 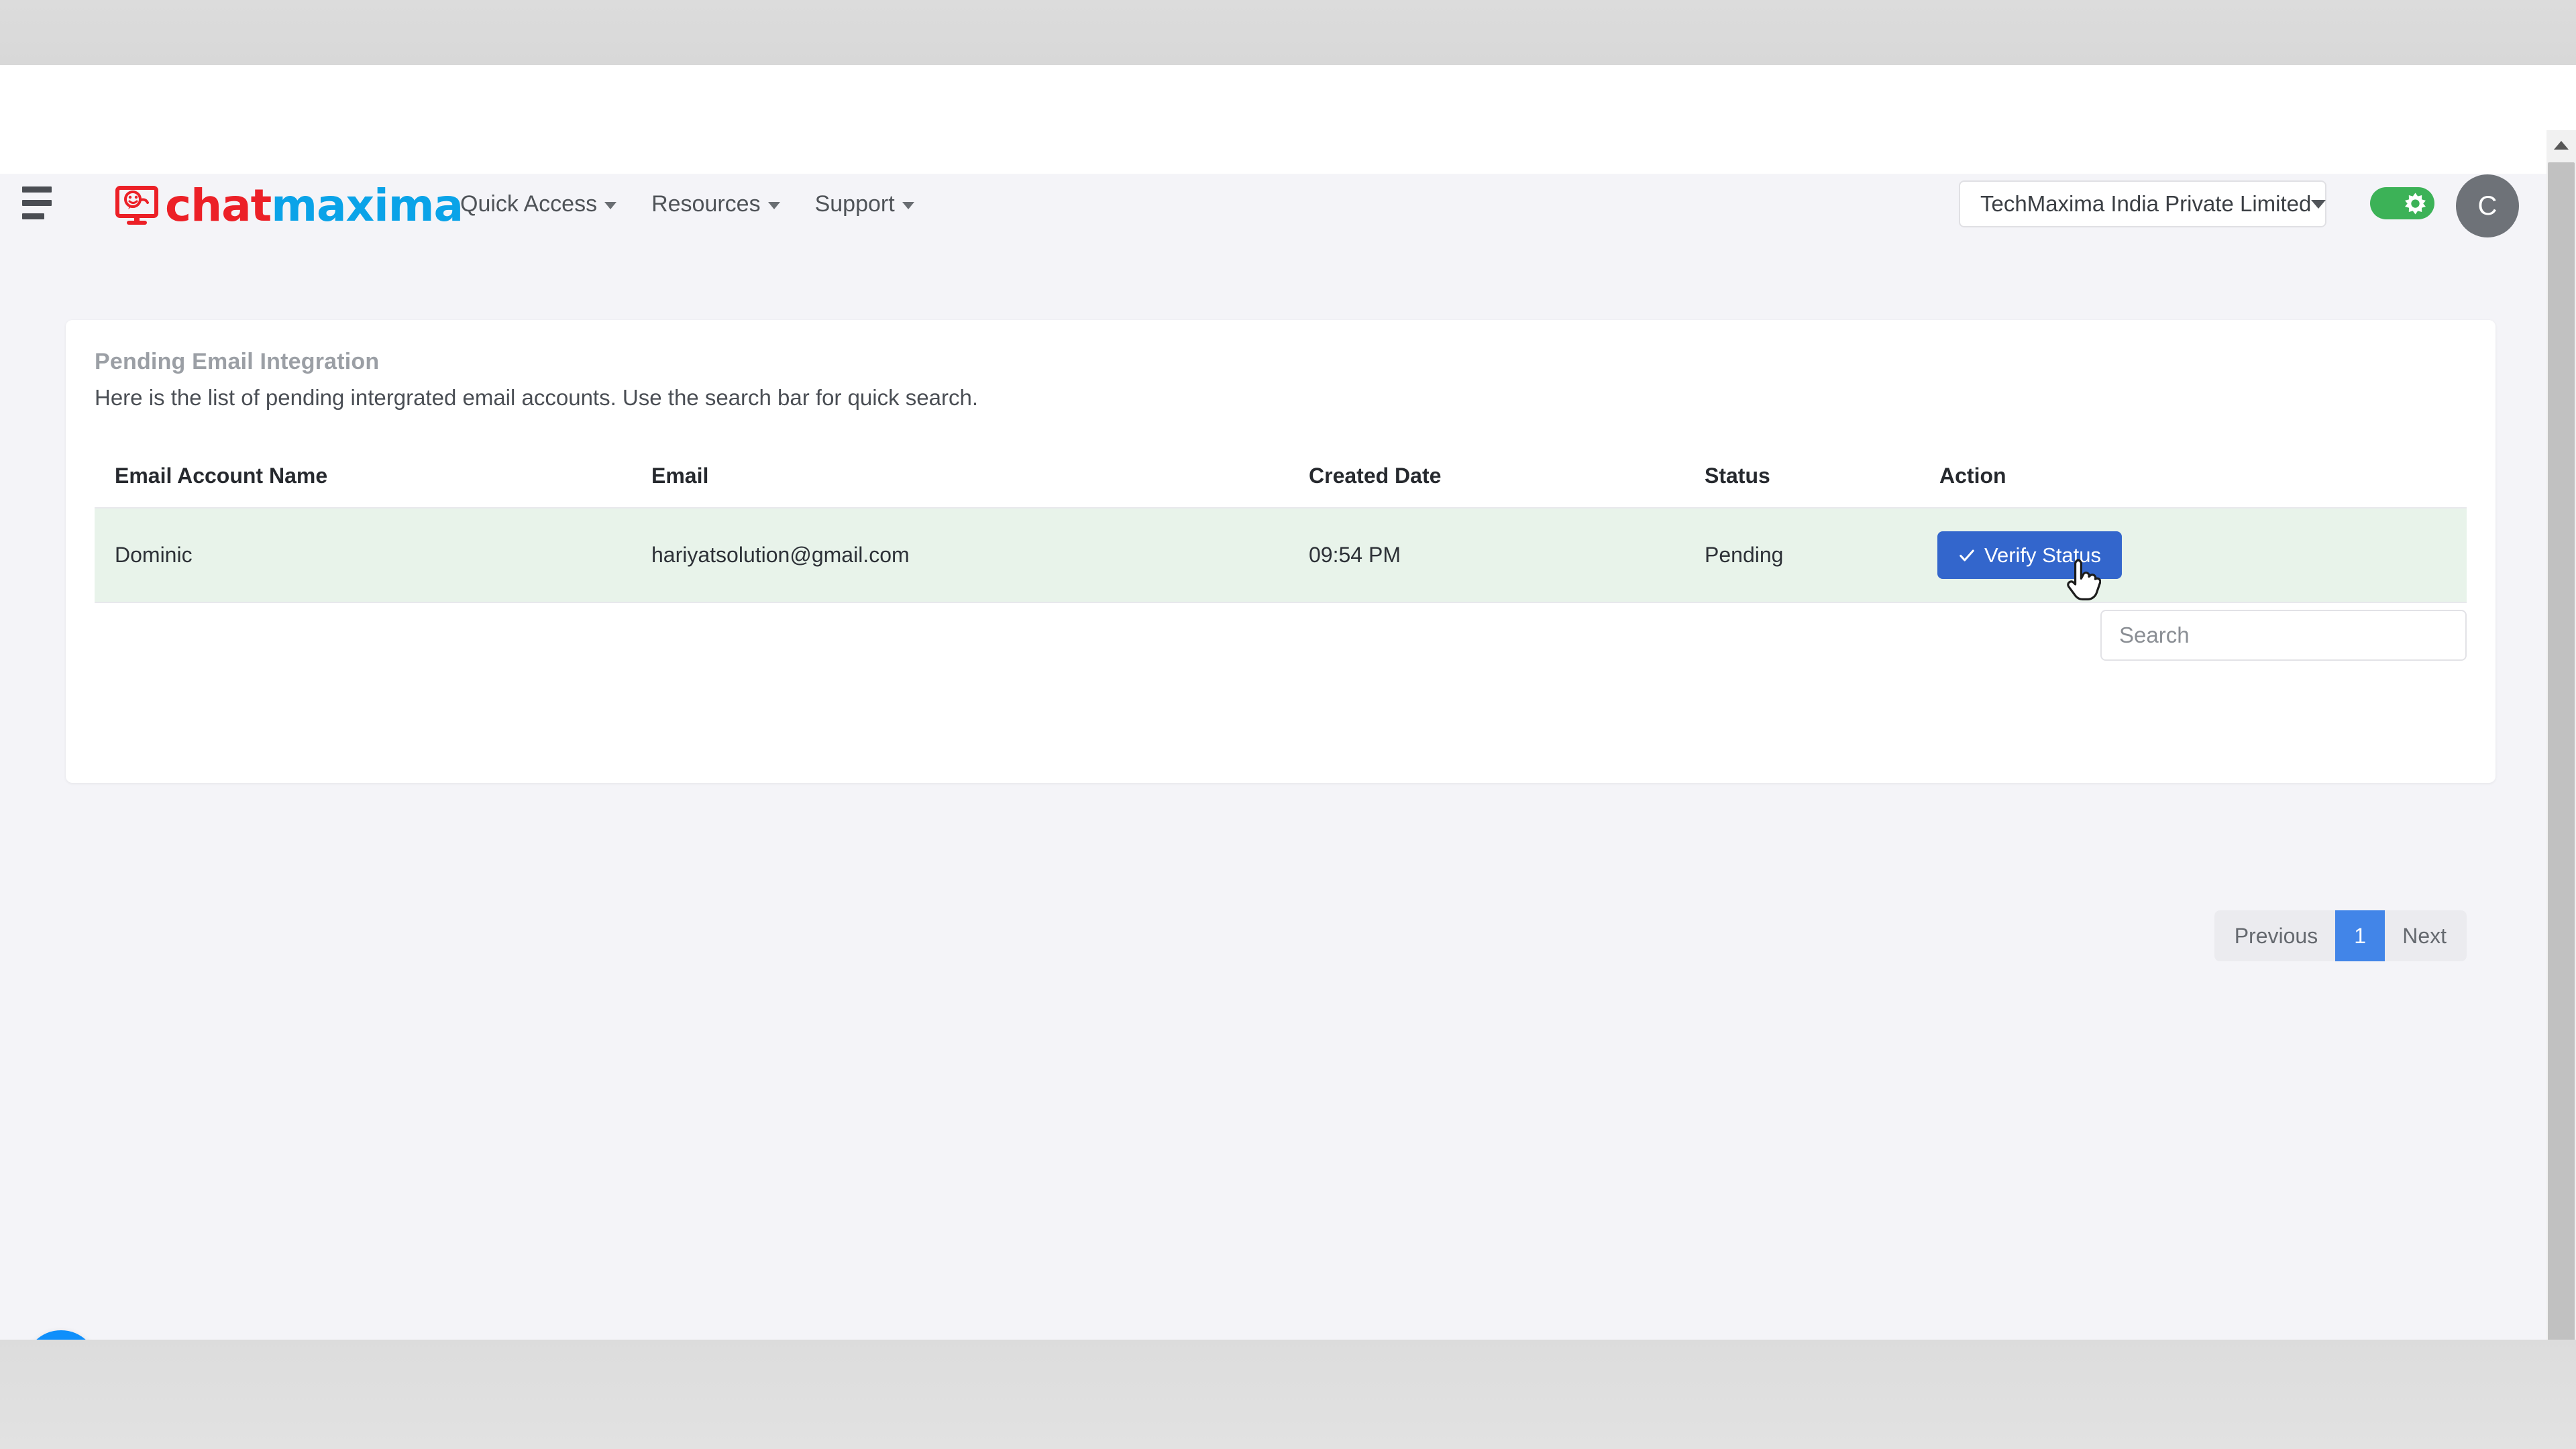 I want to click on scroll-up-arrow-icon, so click(x=2561, y=145).